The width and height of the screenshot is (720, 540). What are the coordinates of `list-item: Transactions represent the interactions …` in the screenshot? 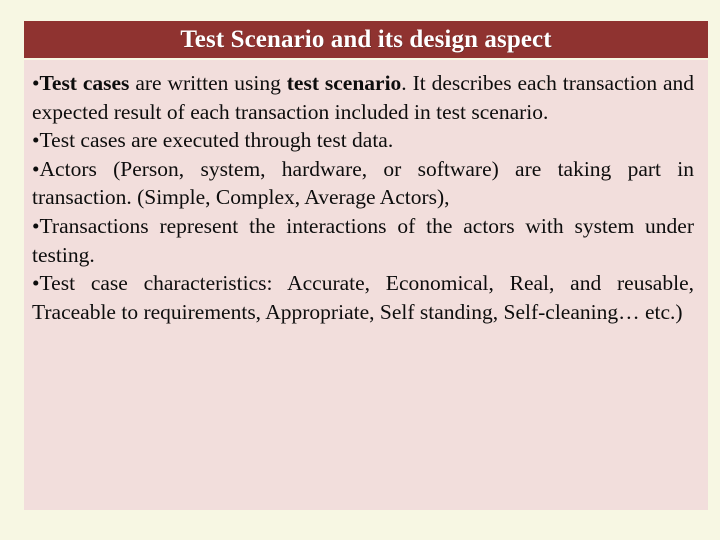 It's located at (363, 240).